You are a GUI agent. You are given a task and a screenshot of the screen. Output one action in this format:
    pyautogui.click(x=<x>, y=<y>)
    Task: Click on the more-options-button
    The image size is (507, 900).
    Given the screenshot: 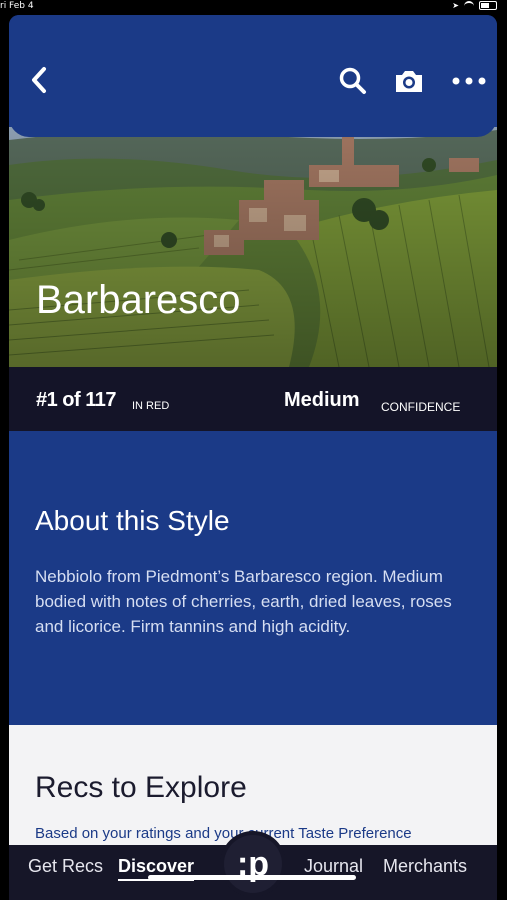 What is the action you would take?
    pyautogui.click(x=469, y=81)
    